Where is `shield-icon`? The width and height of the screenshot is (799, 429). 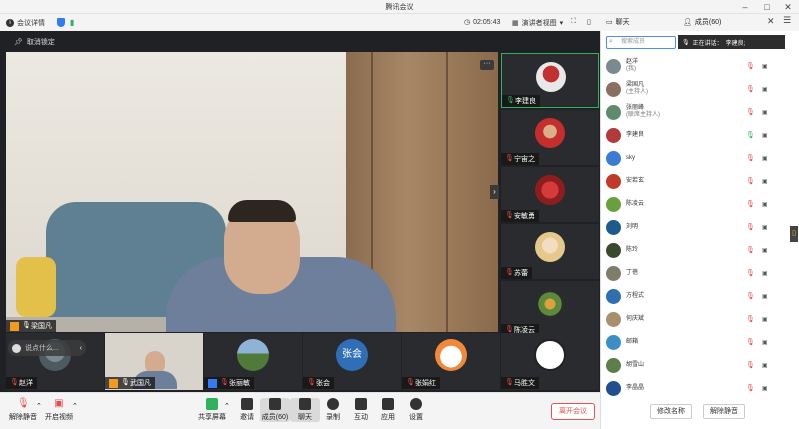 shield-icon is located at coordinates (61, 22).